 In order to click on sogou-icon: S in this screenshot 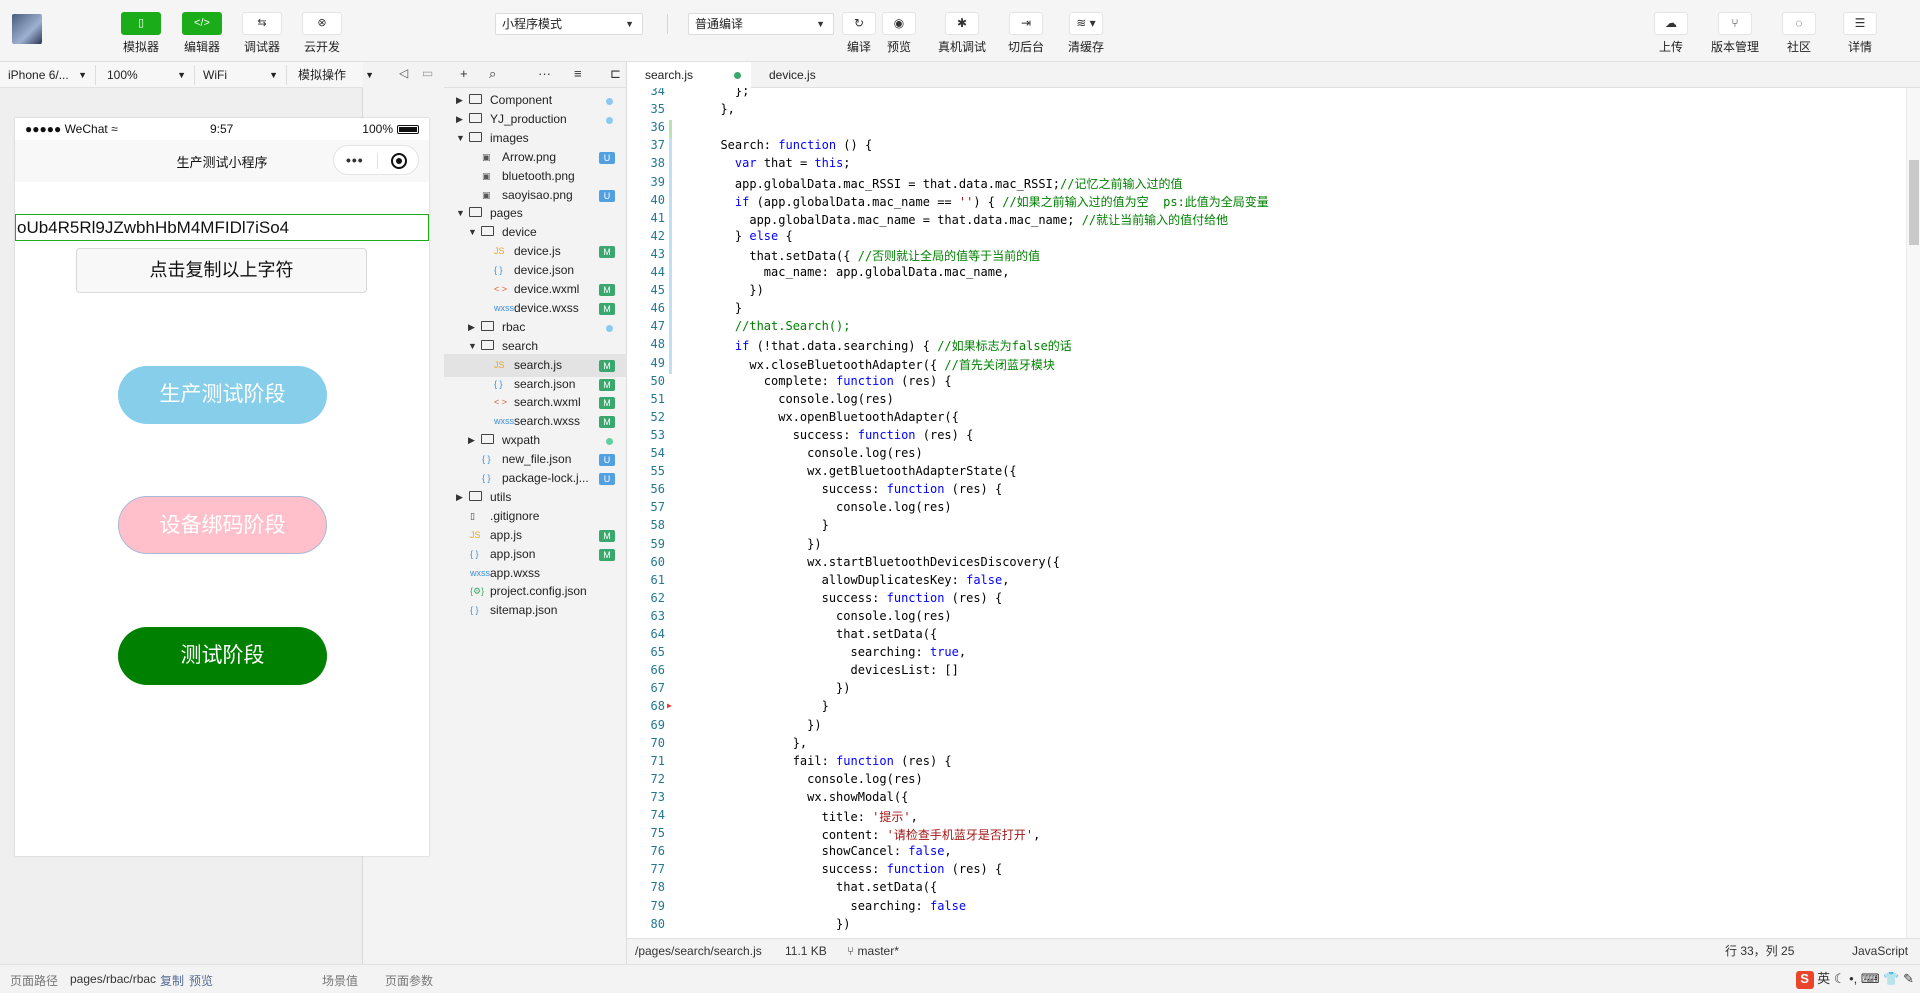, I will do `click(1804, 980)`.